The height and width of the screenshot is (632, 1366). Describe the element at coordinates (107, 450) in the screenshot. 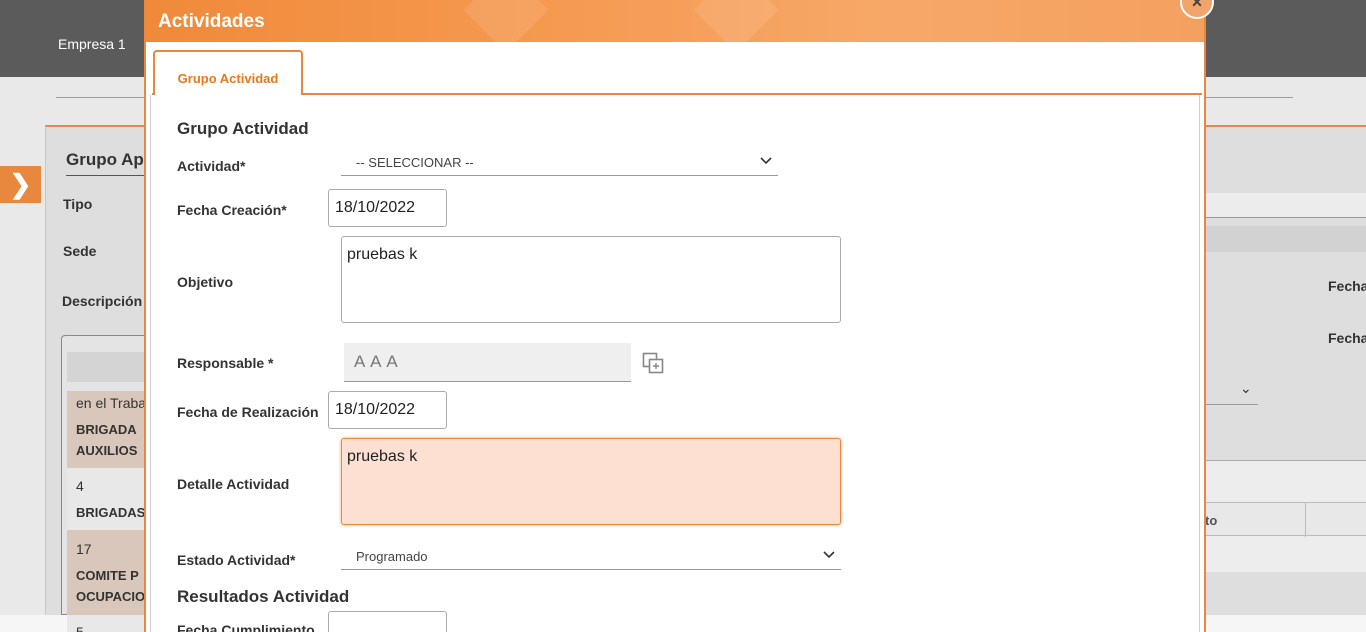

I see `row-line: AUXILIOS` at that location.